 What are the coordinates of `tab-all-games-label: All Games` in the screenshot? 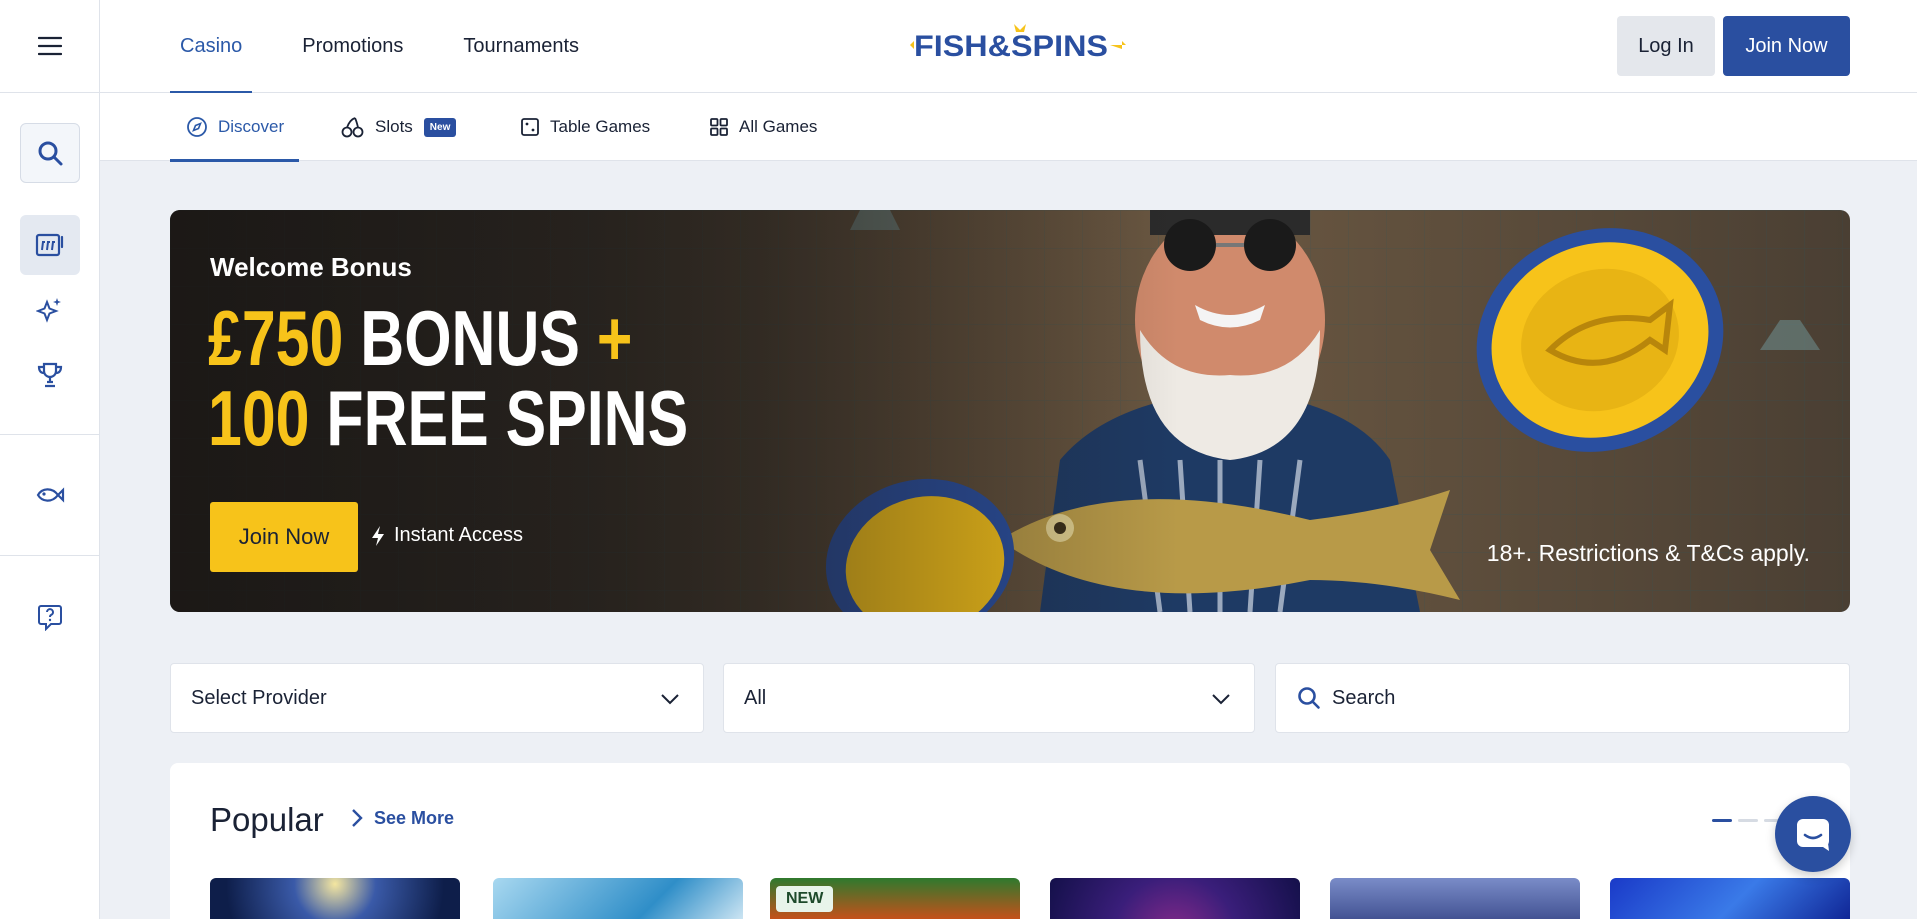 It's located at (778, 126).